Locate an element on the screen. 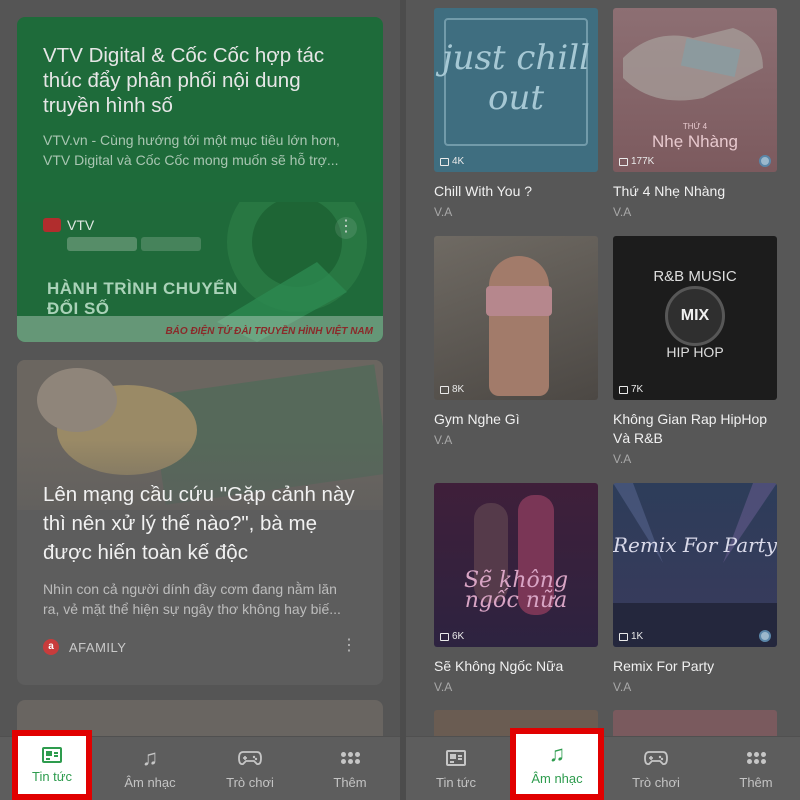 This screenshot has width=800, height=800. album-card: 8K Gym Nghe Gì V.A is located at coordinates (516, 341).